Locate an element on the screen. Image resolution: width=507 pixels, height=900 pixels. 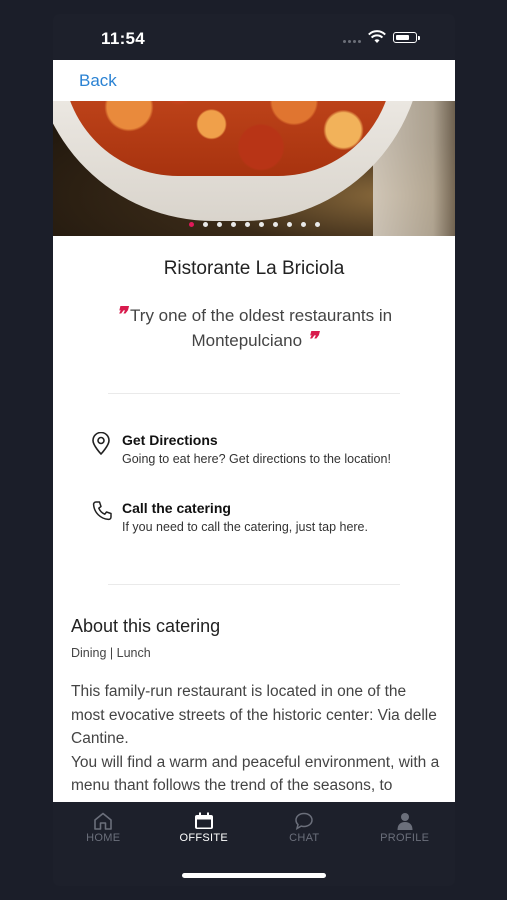
cellular-signal-icon is located at coordinates (352, 41).